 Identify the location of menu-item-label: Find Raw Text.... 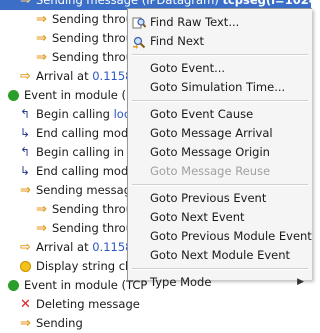
(195, 22).